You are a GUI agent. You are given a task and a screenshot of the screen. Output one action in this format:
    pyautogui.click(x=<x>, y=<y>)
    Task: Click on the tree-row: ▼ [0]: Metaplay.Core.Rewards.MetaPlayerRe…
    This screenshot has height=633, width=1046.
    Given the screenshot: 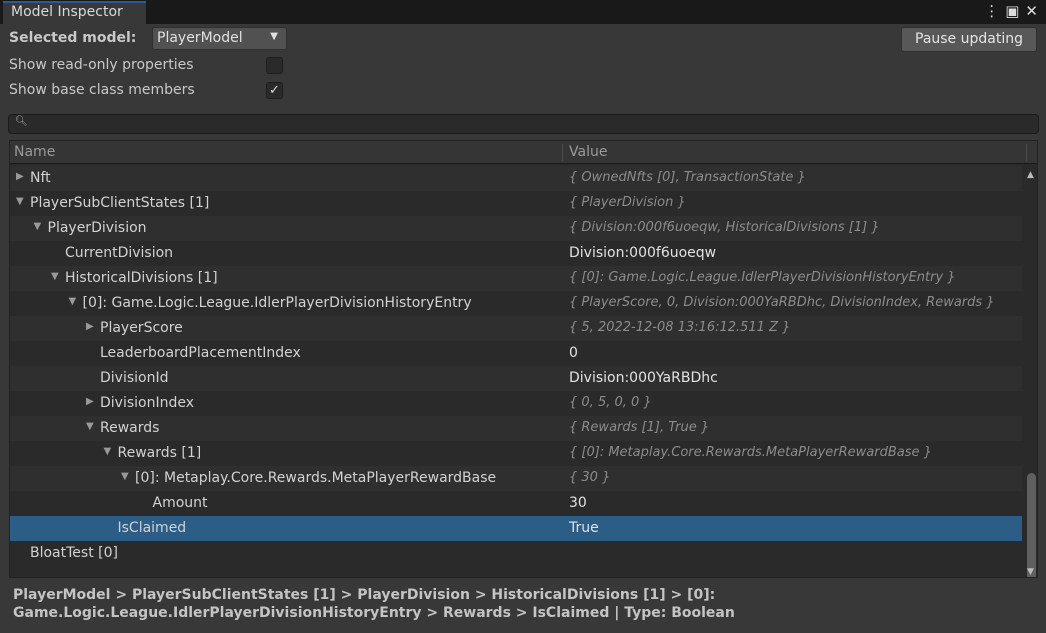 What is the action you would take?
    pyautogui.click(x=516, y=478)
    